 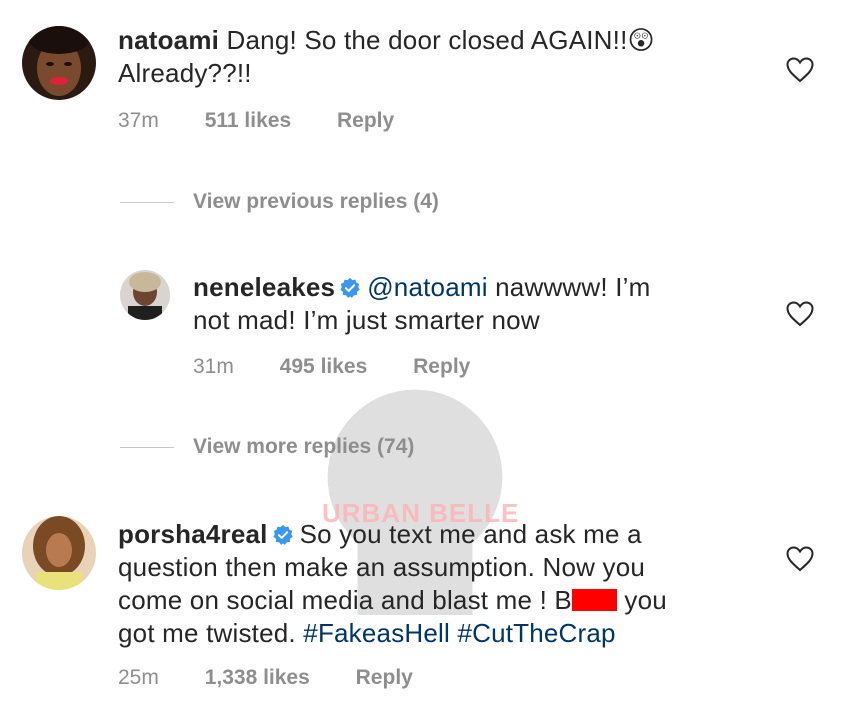 I want to click on timestamp: 25m, so click(x=138, y=677).